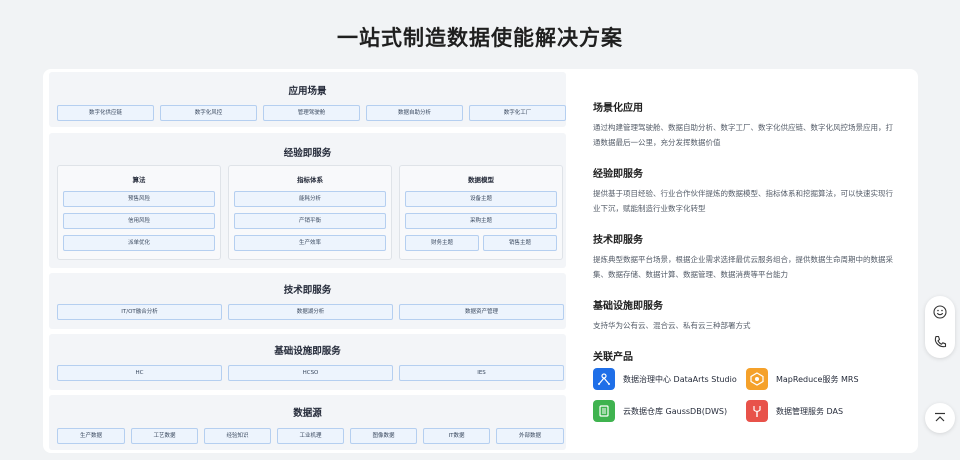 This screenshot has width=960, height=460. Describe the element at coordinates (481, 312) in the screenshot. I see `technology-chip: 数据资产管理` at that location.